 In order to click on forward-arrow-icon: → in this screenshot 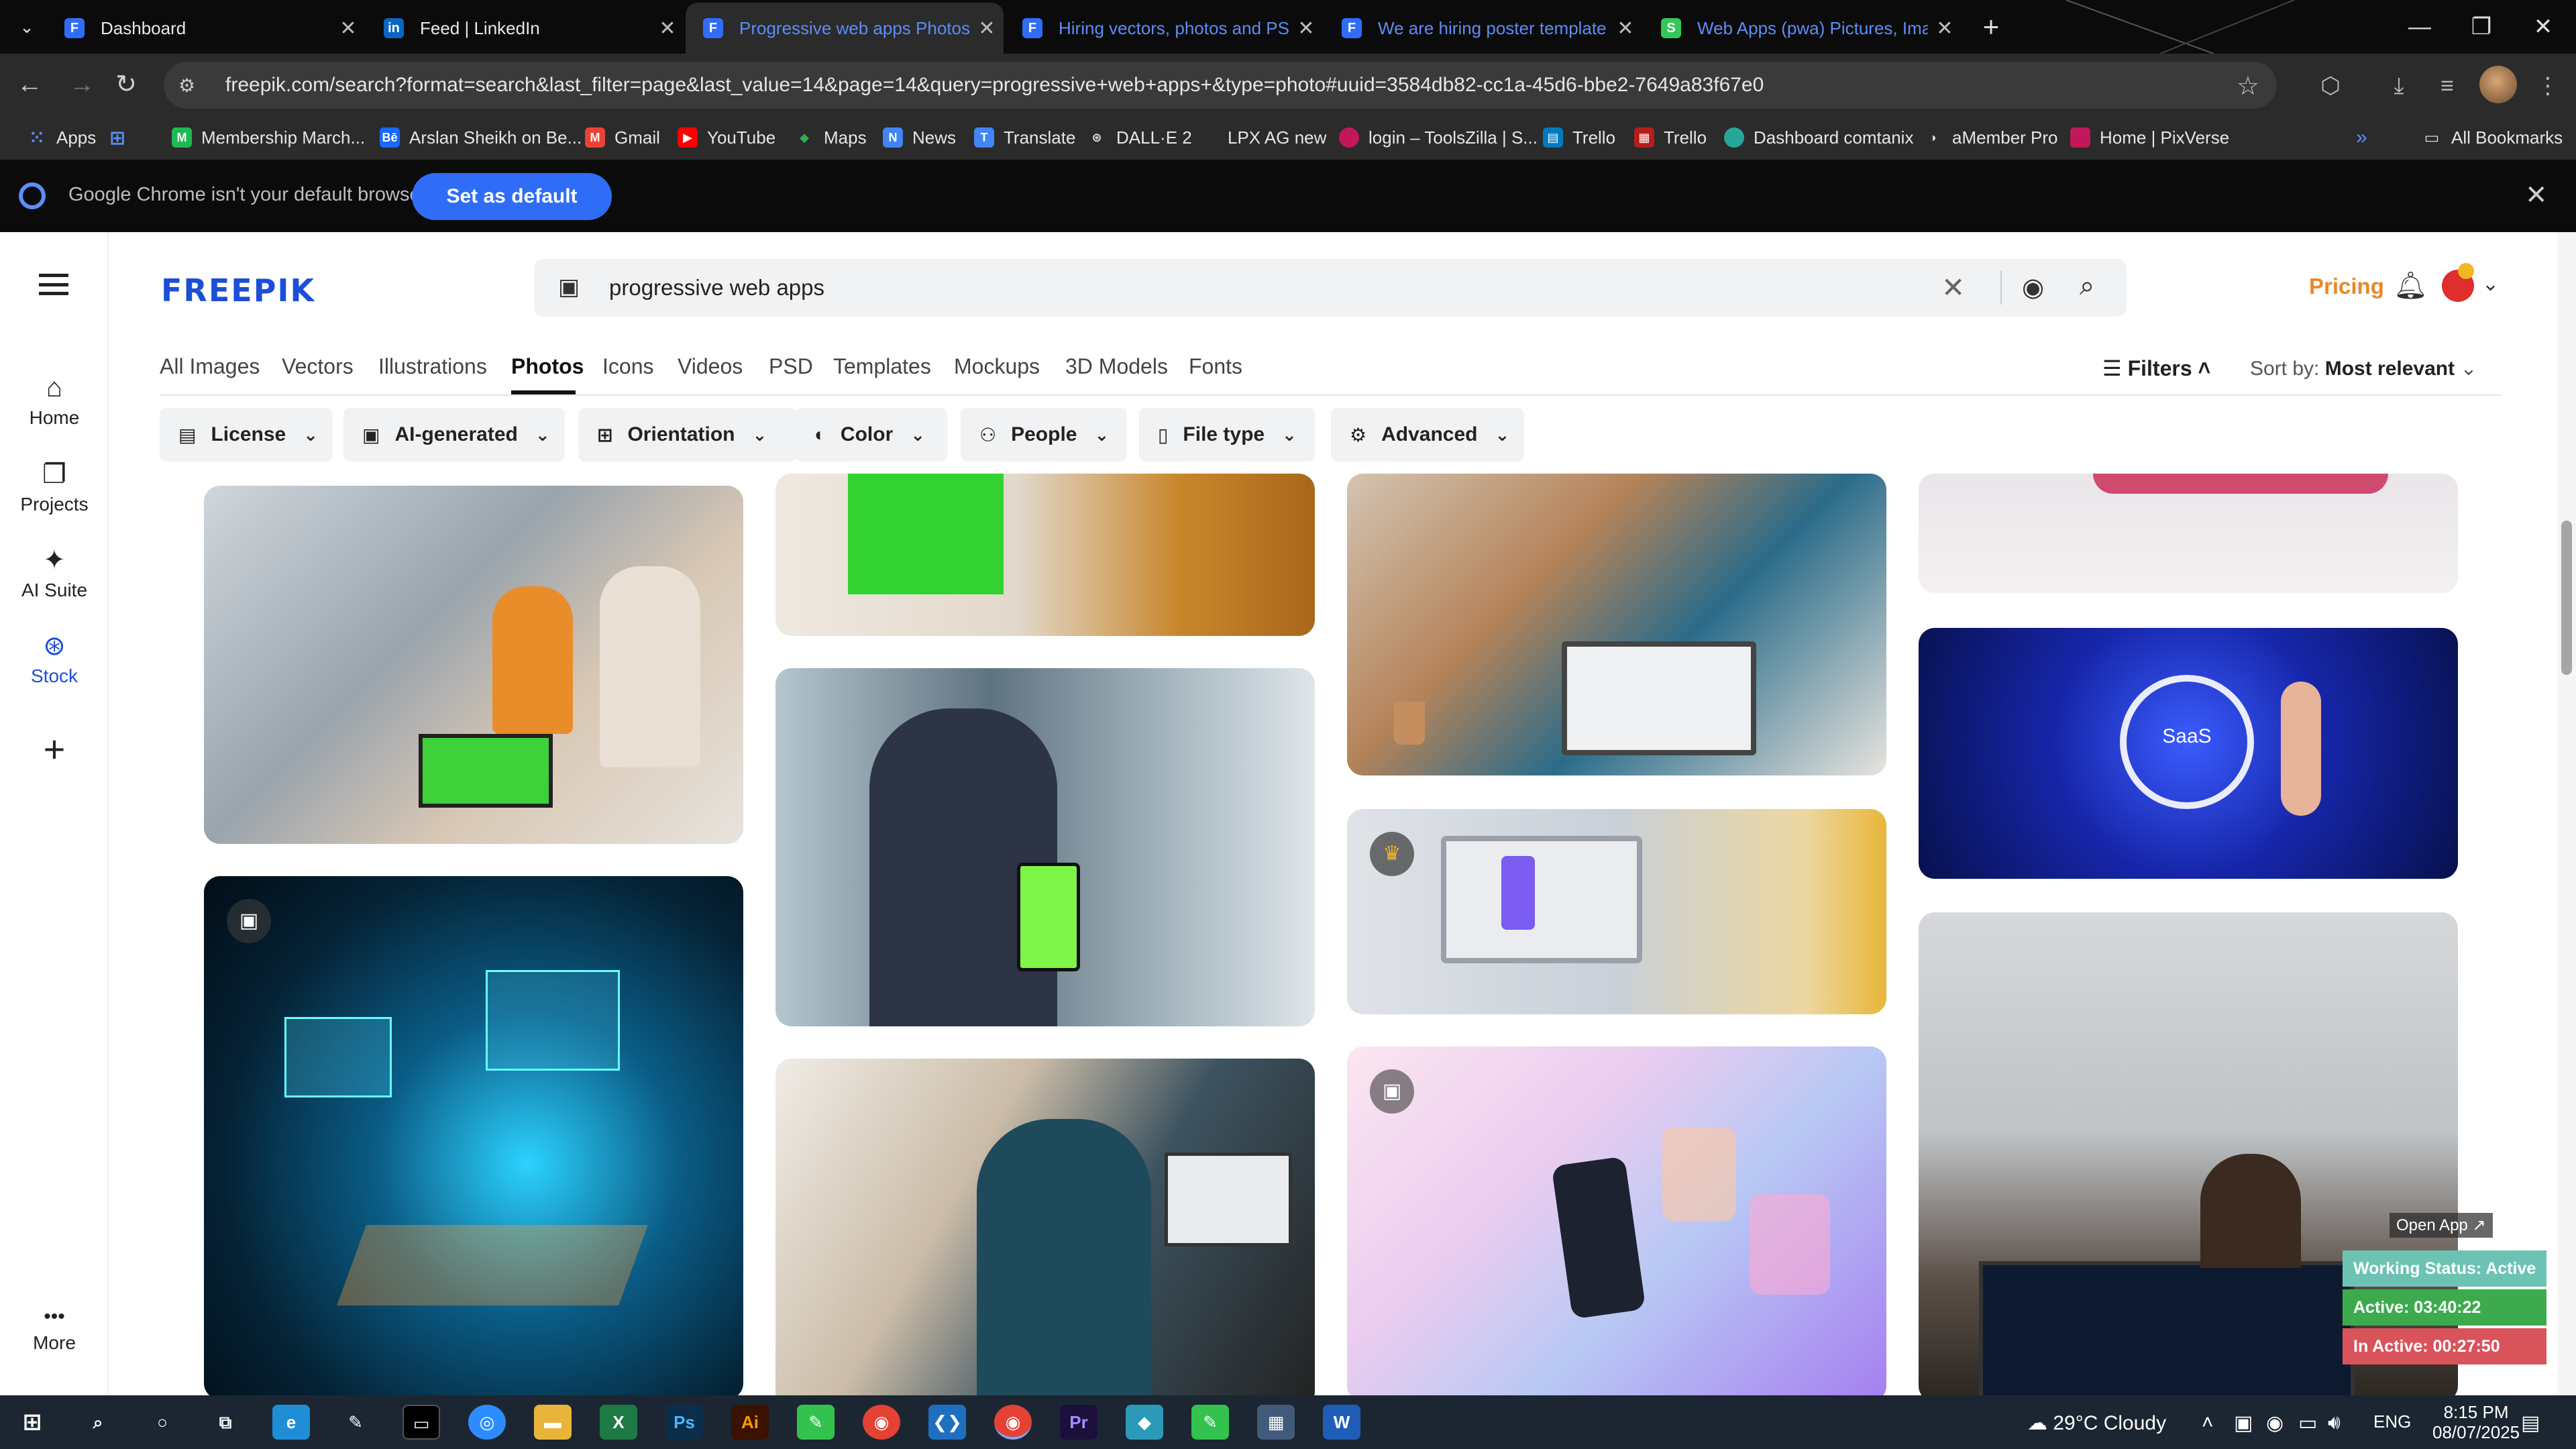, I will do `click(81, 84)`.